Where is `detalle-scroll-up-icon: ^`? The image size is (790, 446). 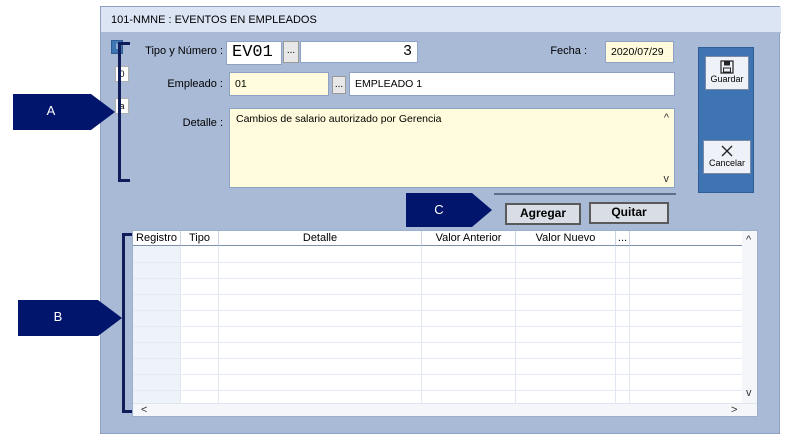 detalle-scroll-up-icon: ^ is located at coordinates (666, 118).